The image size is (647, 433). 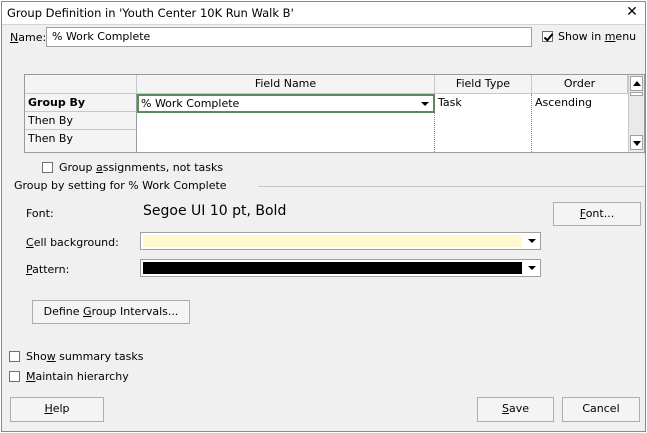 I want to click on cell-background-swatch, so click(x=332, y=241).